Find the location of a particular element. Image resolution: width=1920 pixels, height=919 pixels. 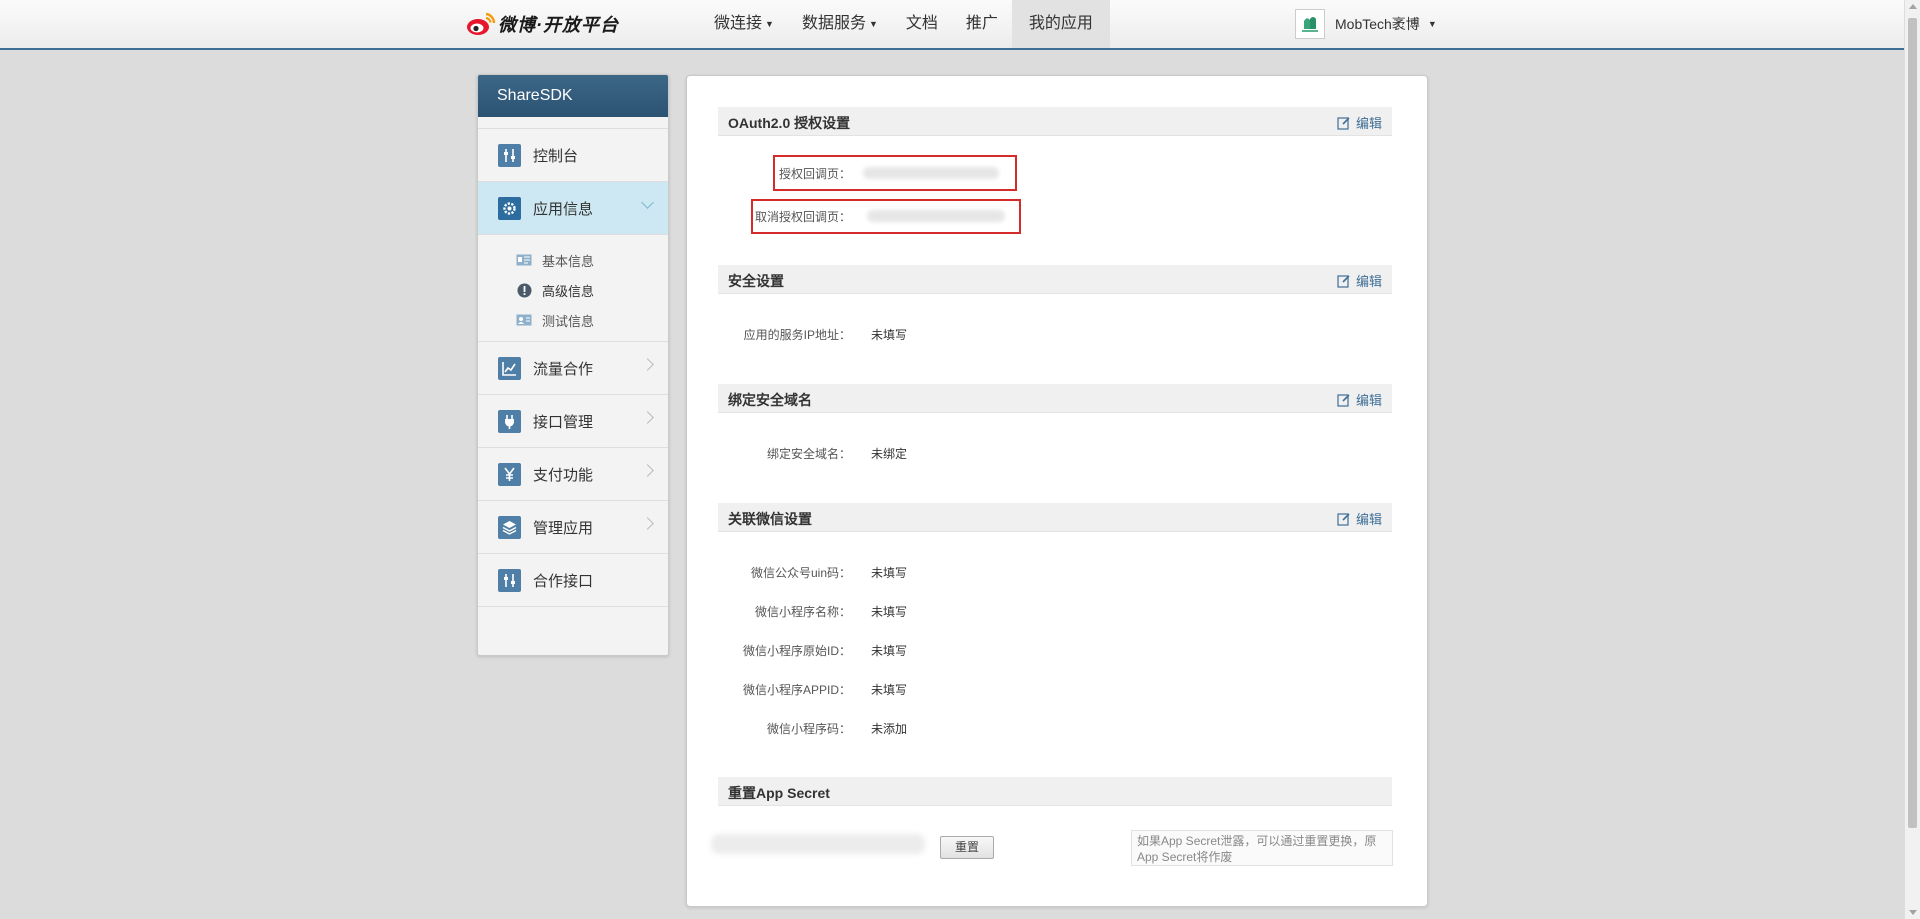

chevron-down-icon is located at coordinates (647, 202).